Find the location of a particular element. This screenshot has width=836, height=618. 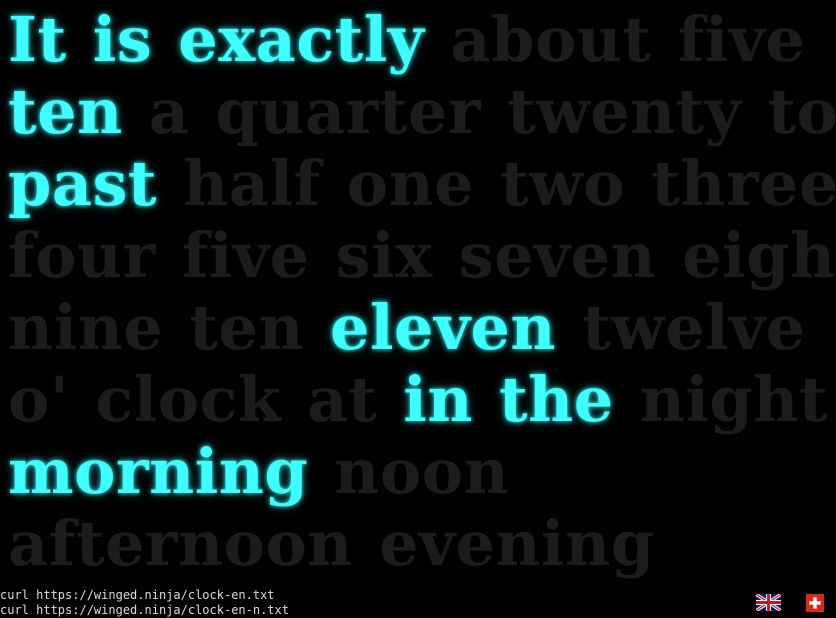

uk-flag-icon is located at coordinates (768, 604).